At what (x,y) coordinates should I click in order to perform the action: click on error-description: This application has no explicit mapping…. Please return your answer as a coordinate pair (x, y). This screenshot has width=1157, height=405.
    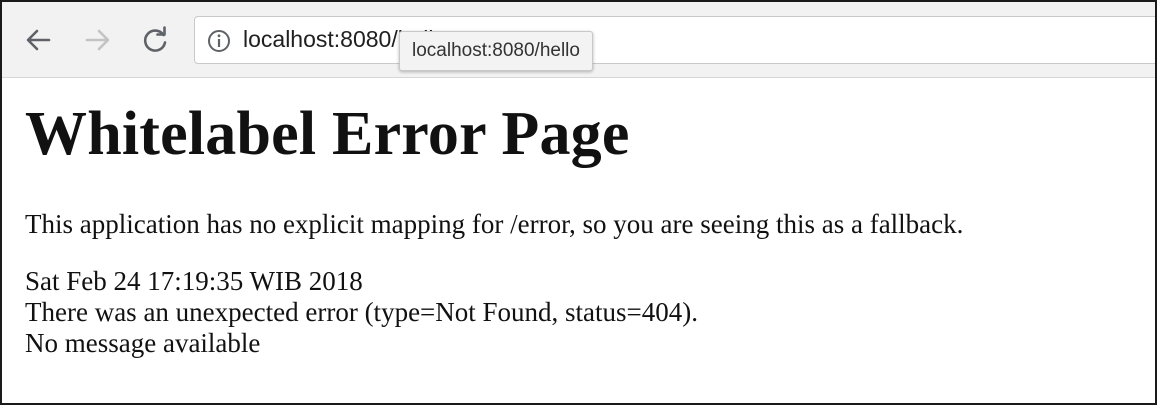
    Looking at the image, I should click on (494, 224).